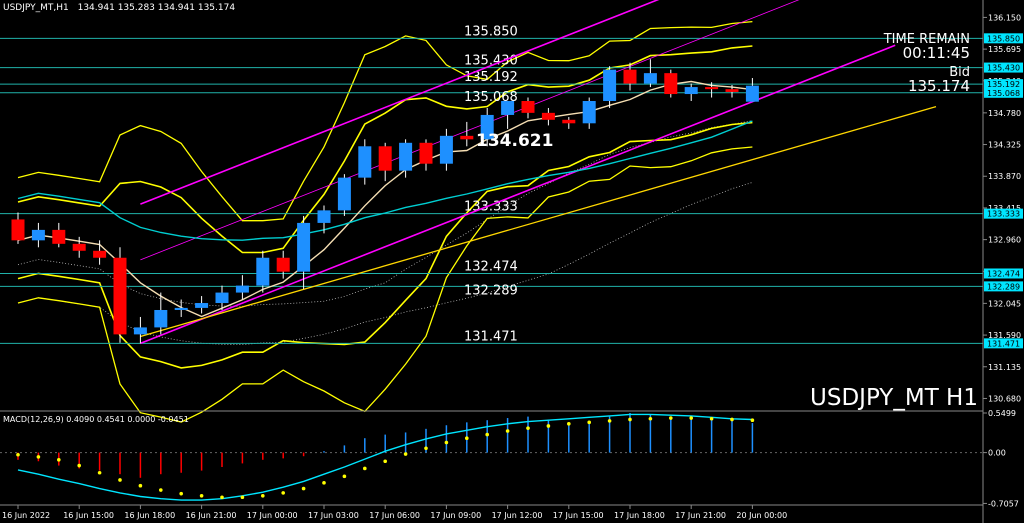 This screenshot has width=1024, height=523. I want to click on level-tag-text: 131.471, so click(1003, 343).